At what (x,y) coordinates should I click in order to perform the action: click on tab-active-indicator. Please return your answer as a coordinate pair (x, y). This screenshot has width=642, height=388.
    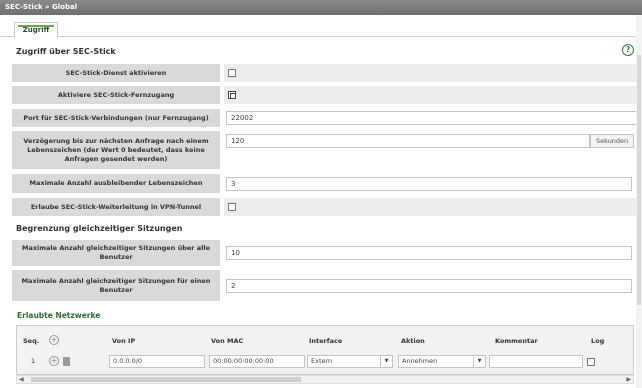
    Looking at the image, I should click on (36, 26).